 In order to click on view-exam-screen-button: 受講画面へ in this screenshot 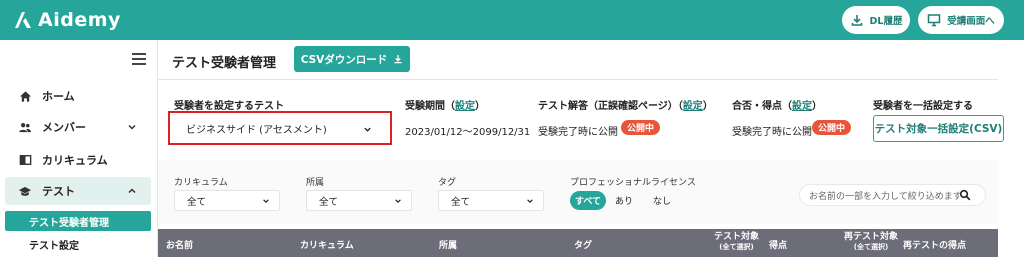, I will do `click(961, 20)`.